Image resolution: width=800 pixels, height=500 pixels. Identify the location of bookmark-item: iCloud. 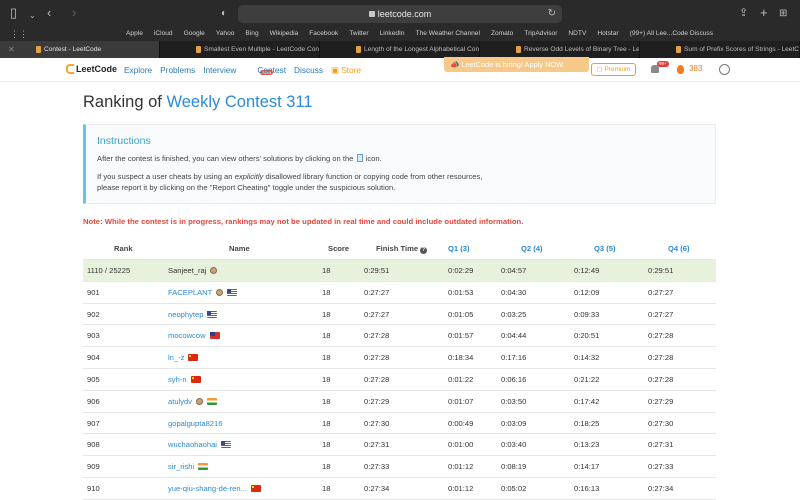
(163, 34).